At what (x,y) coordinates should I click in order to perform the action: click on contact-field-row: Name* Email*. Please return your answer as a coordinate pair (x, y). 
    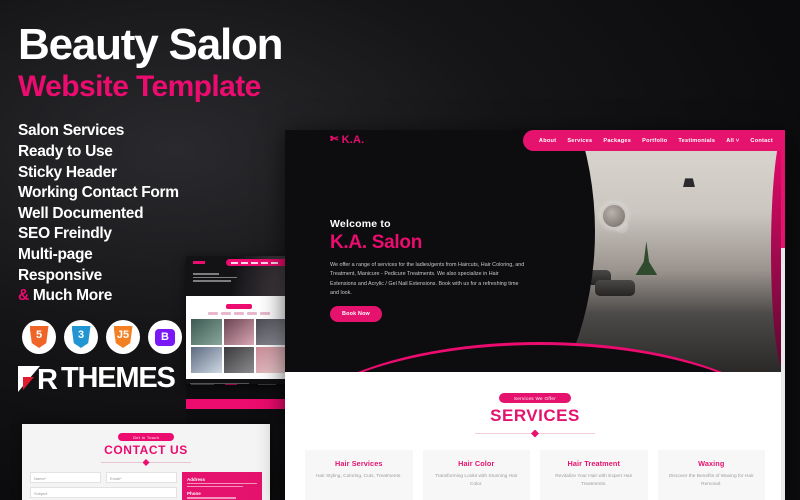
    Looking at the image, I should click on (103, 477).